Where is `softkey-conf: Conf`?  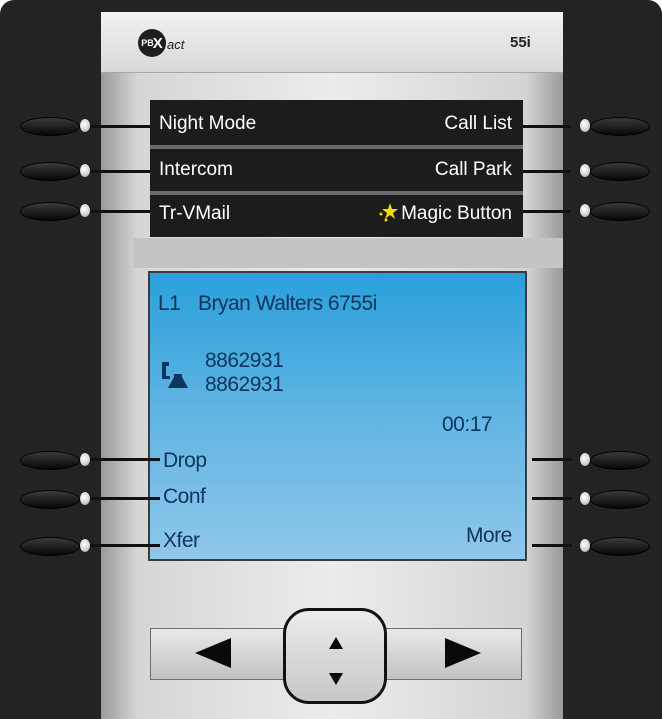 softkey-conf: Conf is located at coordinates (184, 497).